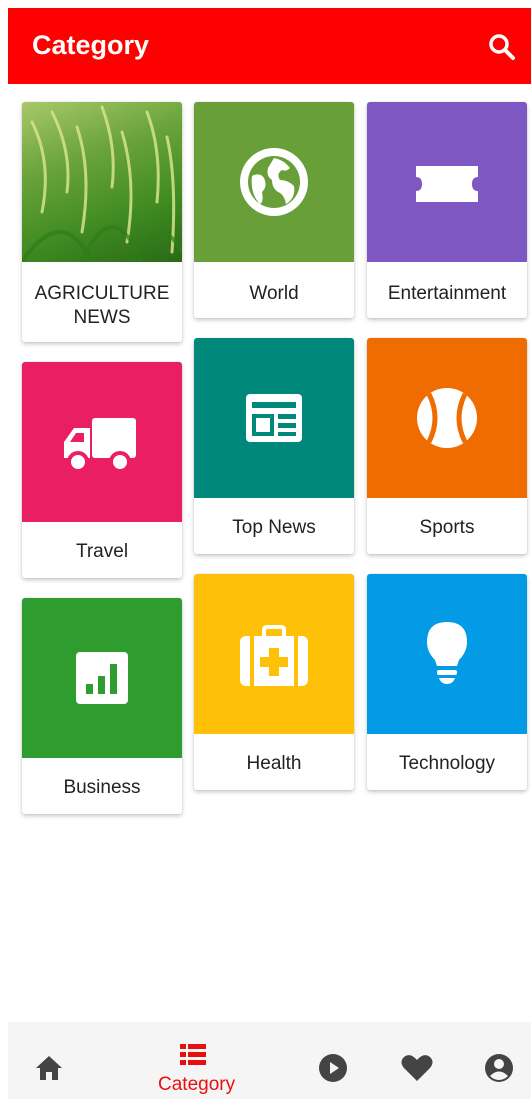 The image size is (531, 1099). I want to click on tile-sports, so click(447, 418).